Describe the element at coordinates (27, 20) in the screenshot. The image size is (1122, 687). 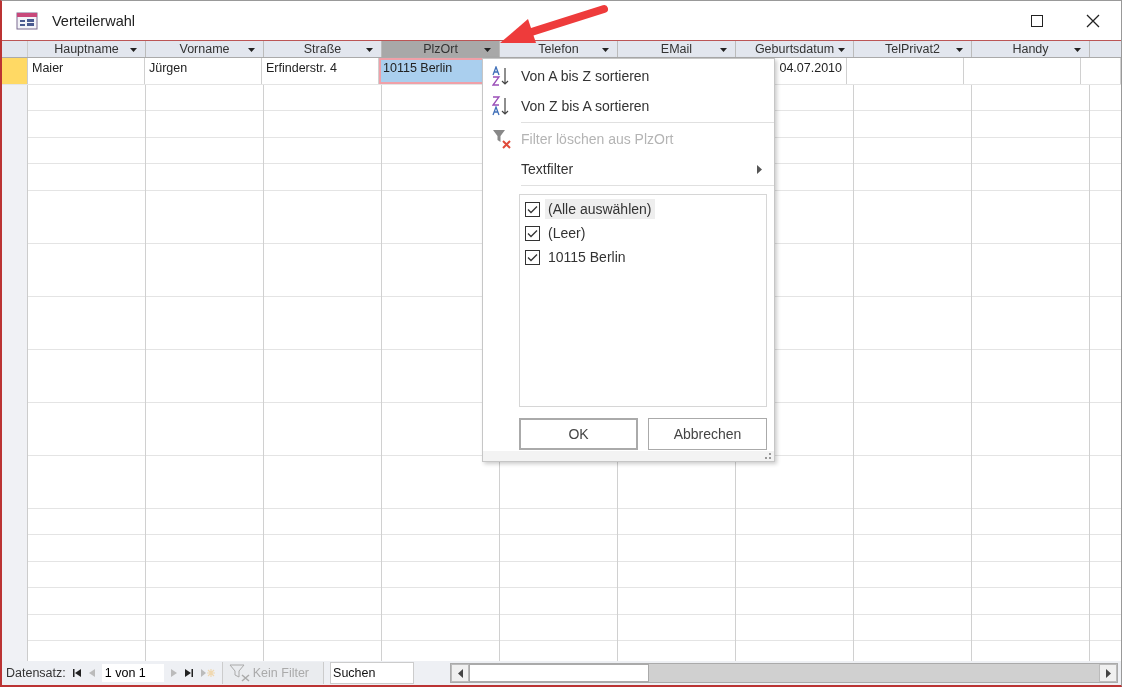
I see `form-icon` at that location.